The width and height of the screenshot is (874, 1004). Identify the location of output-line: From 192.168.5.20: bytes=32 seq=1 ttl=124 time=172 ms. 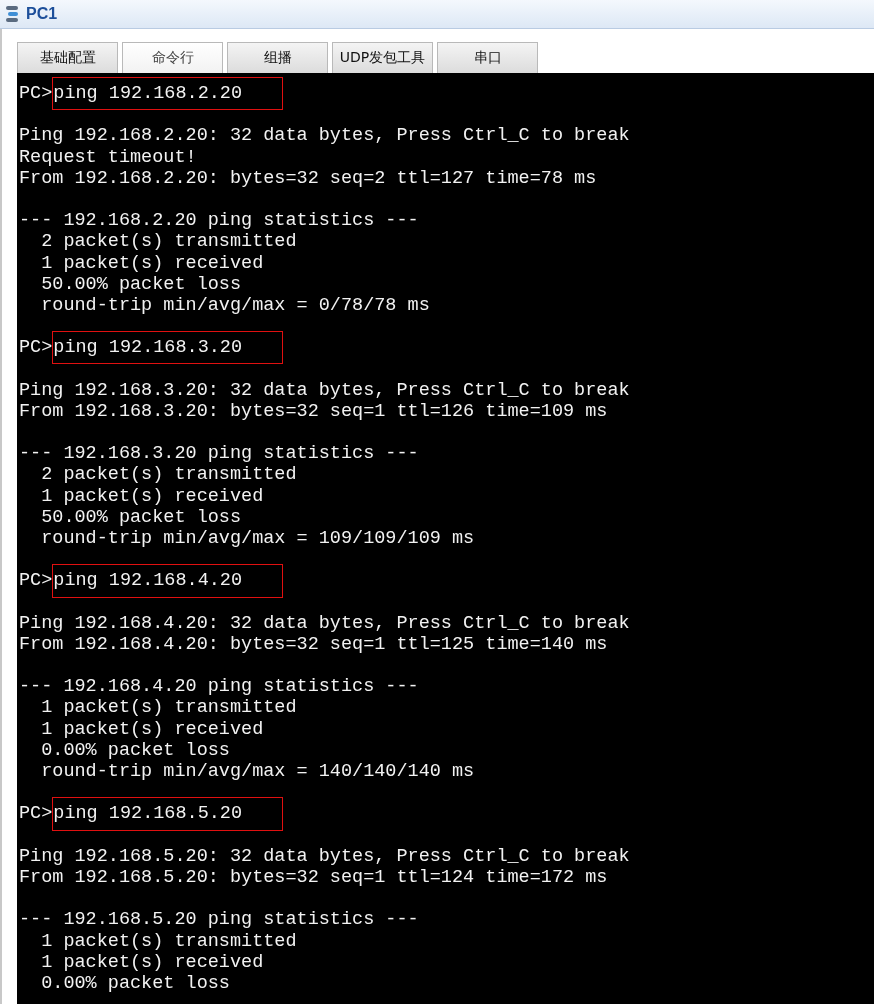
(313, 877).